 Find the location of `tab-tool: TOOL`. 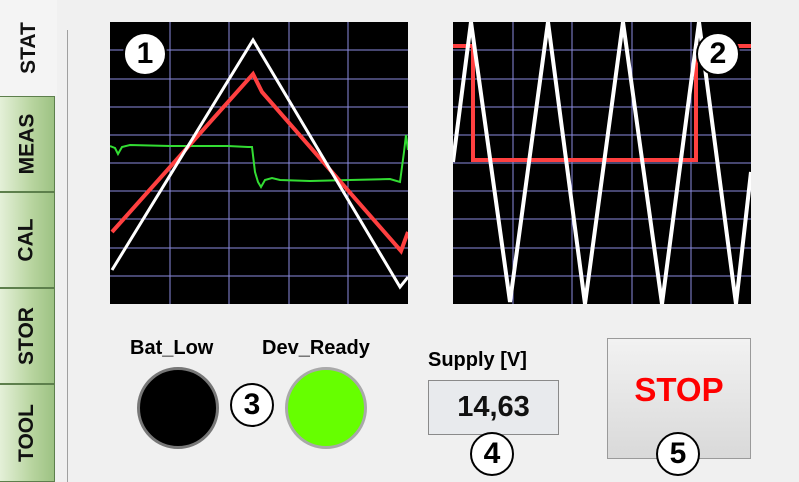

tab-tool: TOOL is located at coordinates (27, 433).